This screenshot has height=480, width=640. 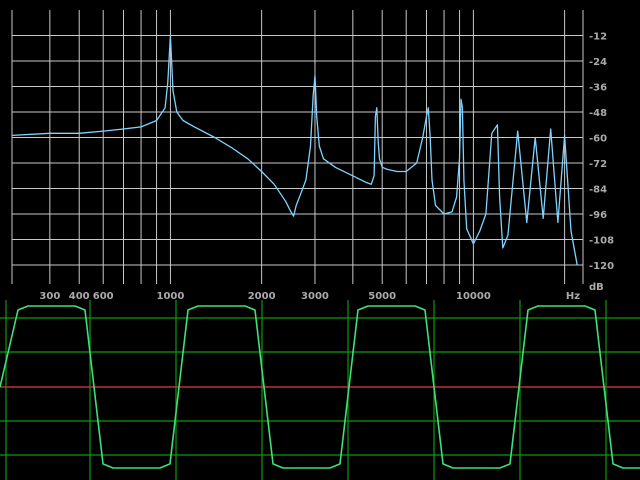 What do you see at coordinates (171, 295) in the screenshot?
I see `spectrum-x-tick-label: 1000` at bounding box center [171, 295].